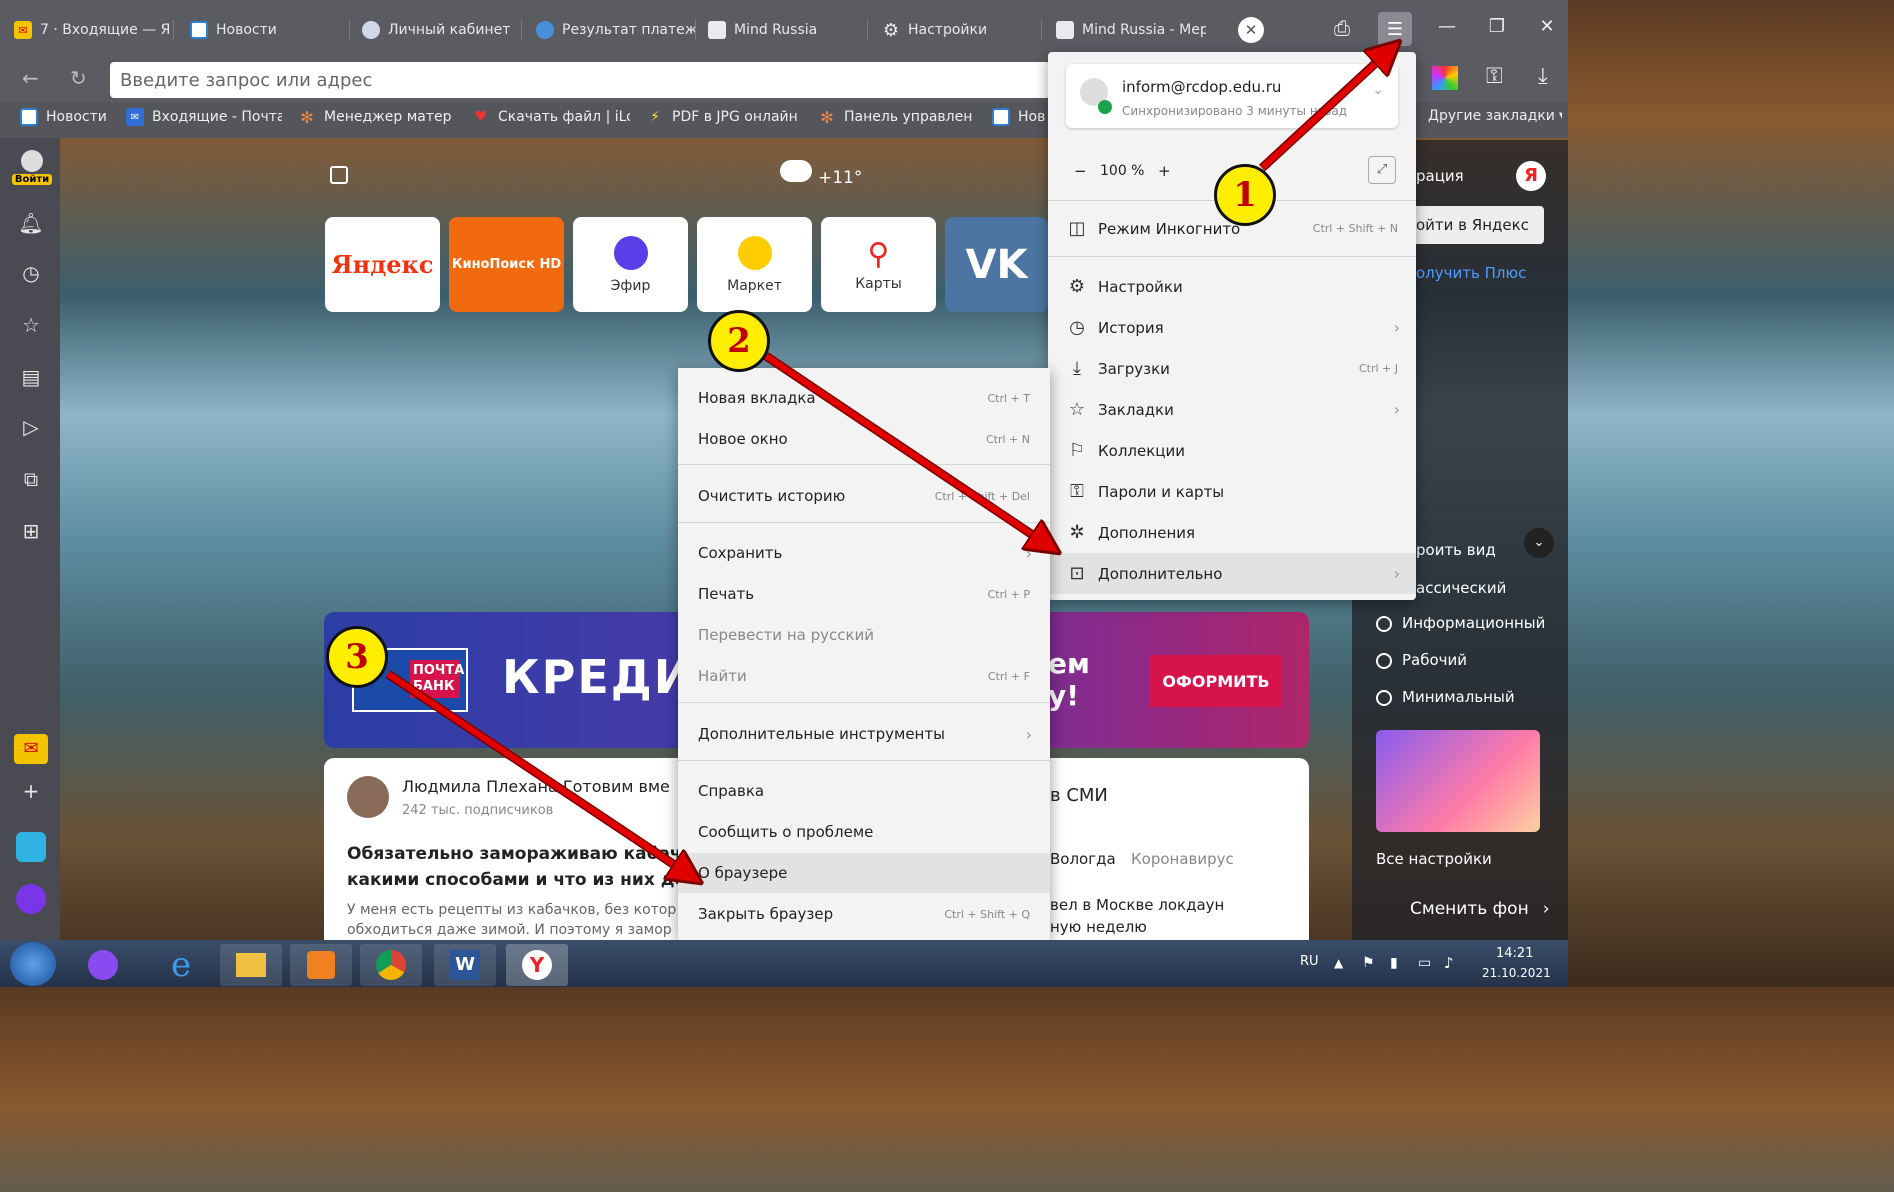 Image resolution: width=1894 pixels, height=1192 pixels. Describe the element at coordinates (181, 965) in the screenshot. I see `ie-taskbar-icon: e` at that location.